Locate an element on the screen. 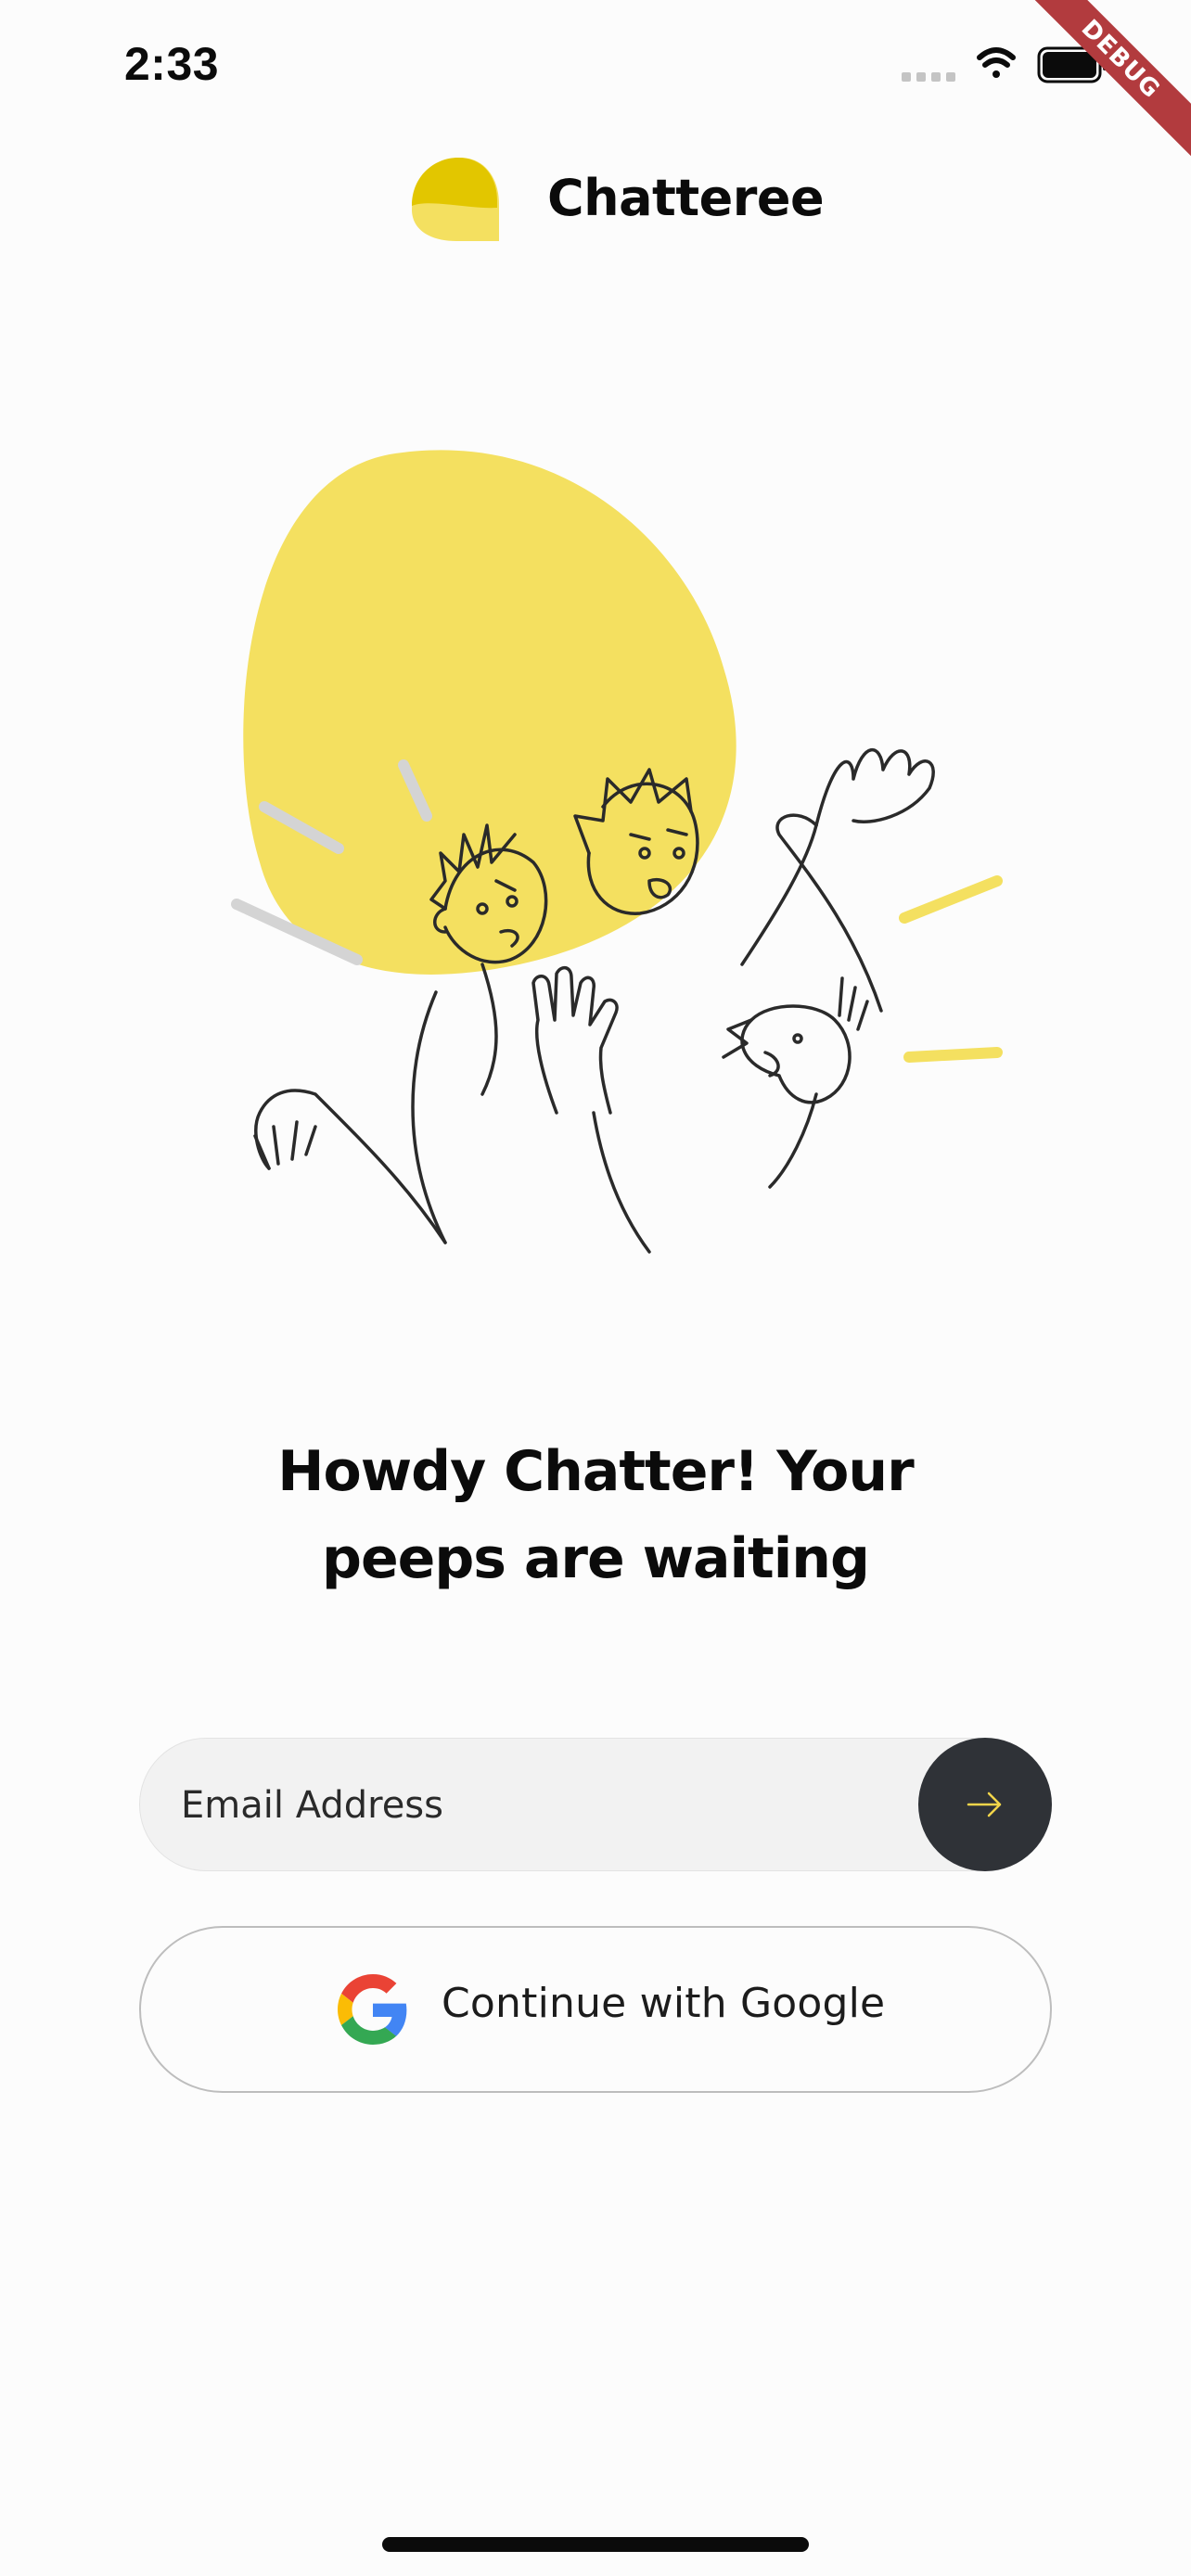 This screenshot has height=2576, width=1191. email-field is located at coordinates (595, 1805).